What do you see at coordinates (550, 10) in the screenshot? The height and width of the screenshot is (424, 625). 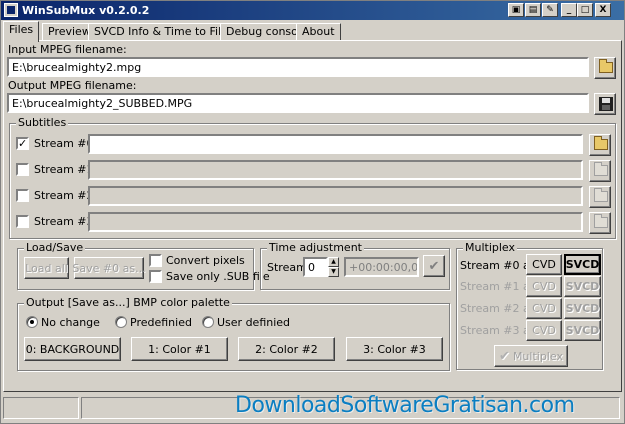 I see `toolbar-icon-c: ✎` at bounding box center [550, 10].